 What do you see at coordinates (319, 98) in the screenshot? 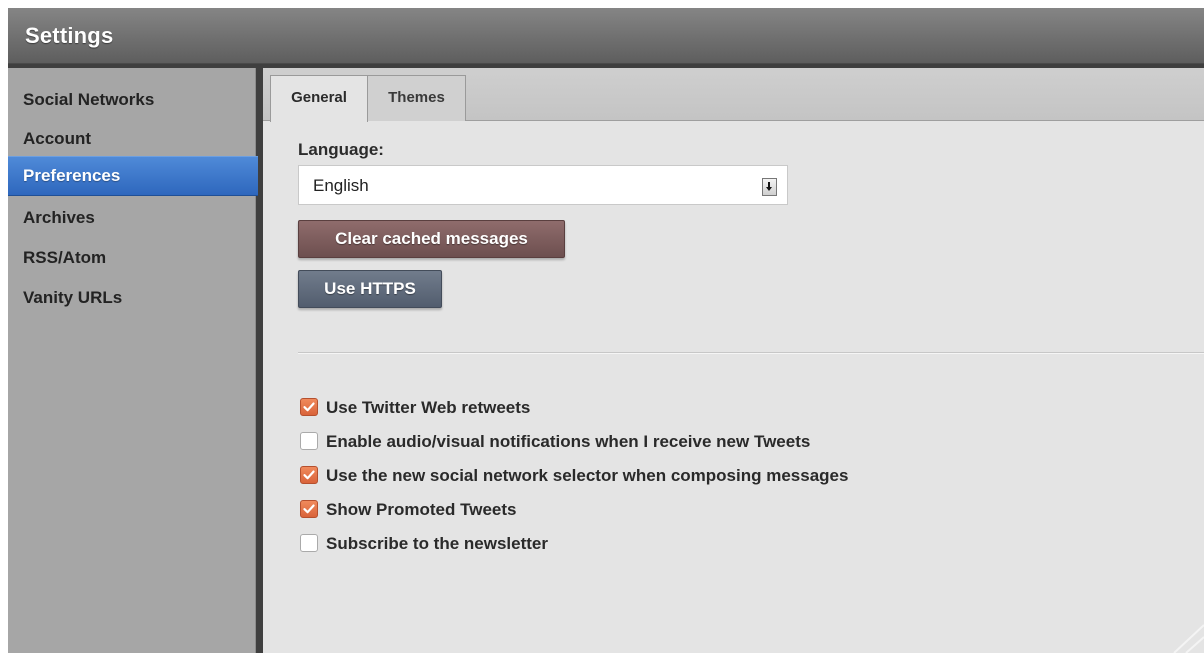
I see `tab-general: General` at bounding box center [319, 98].